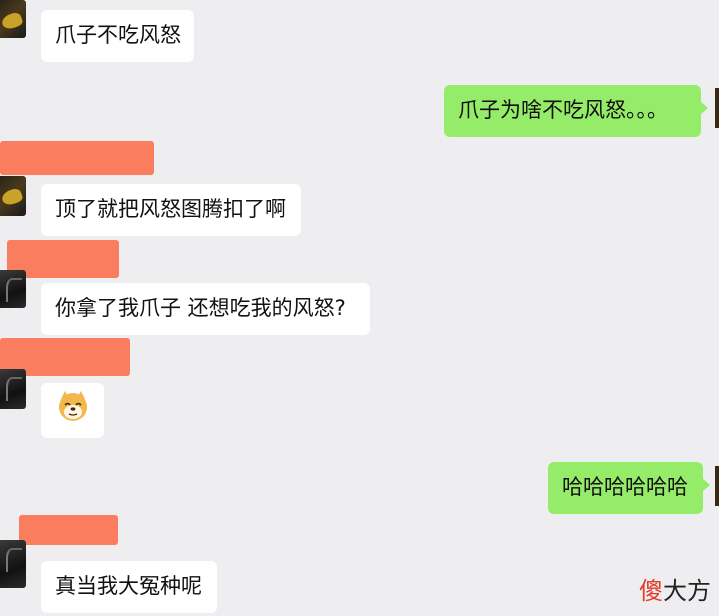 The image size is (719, 616). I want to click on doge-emoji-icon, so click(72, 406).